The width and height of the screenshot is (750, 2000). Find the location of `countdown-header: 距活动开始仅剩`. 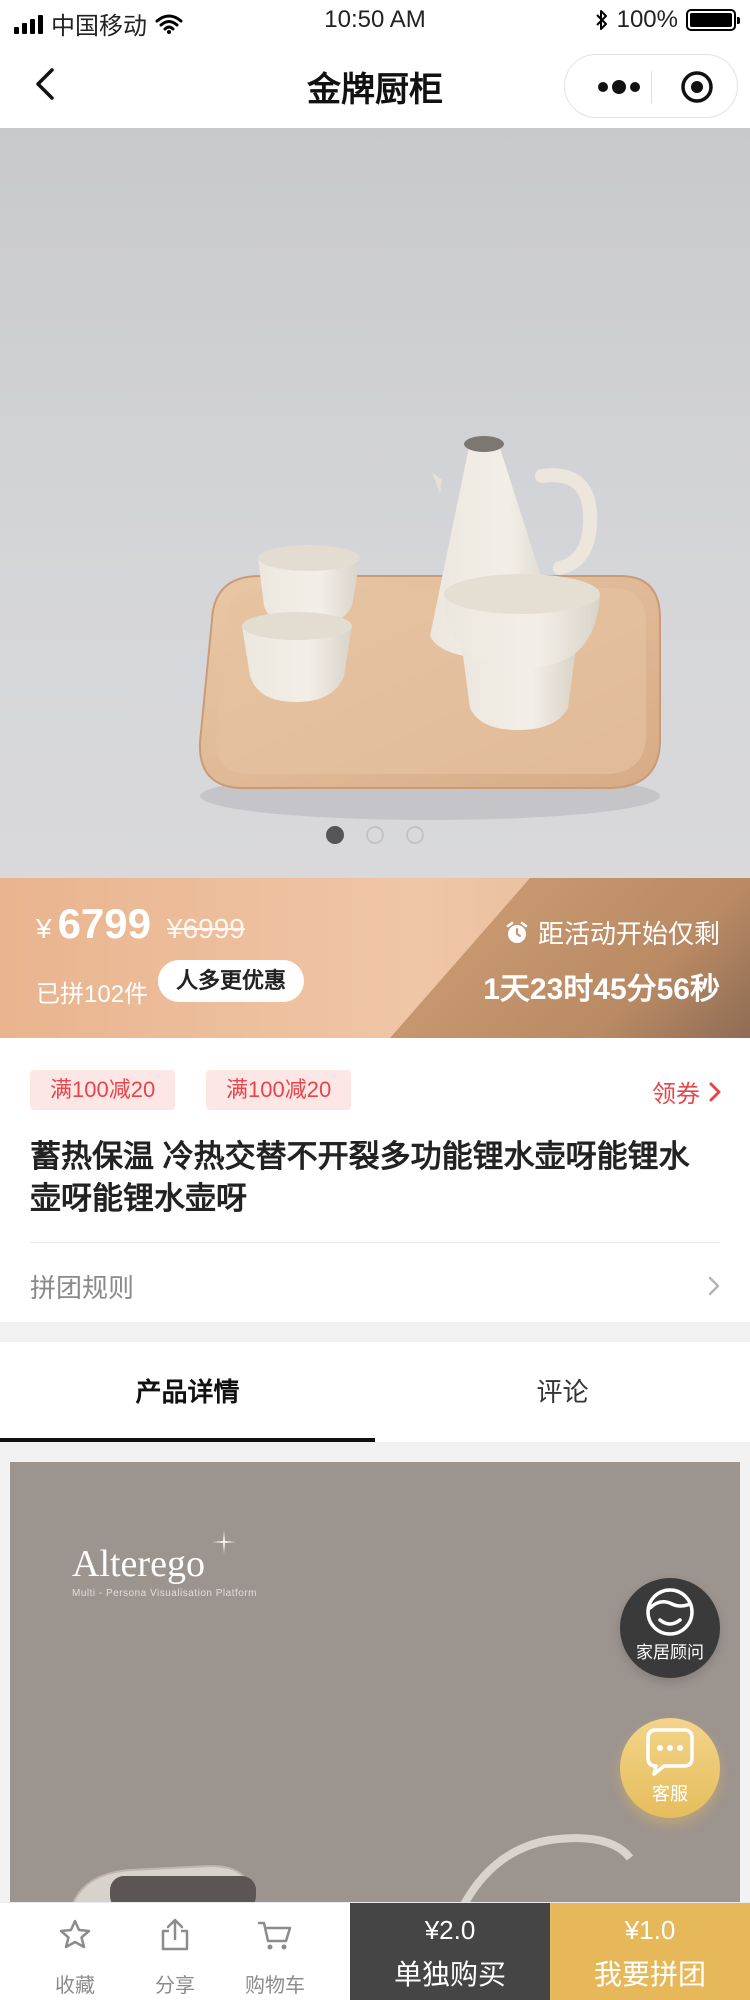

countdown-header: 距活动开始仅剩 is located at coordinates (612, 932).